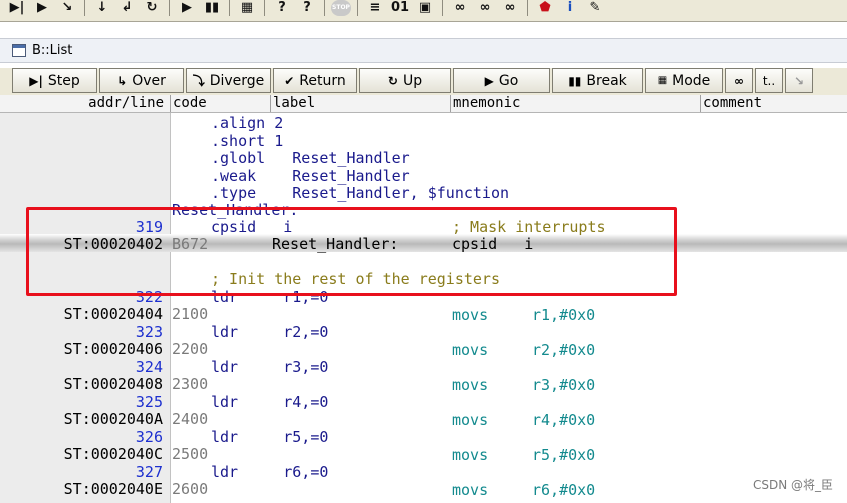 Image resolution: width=847 pixels, height=503 pixels. What do you see at coordinates (575, 103) in the screenshot?
I see `col-mnemonic: mnemonic` at bounding box center [575, 103].